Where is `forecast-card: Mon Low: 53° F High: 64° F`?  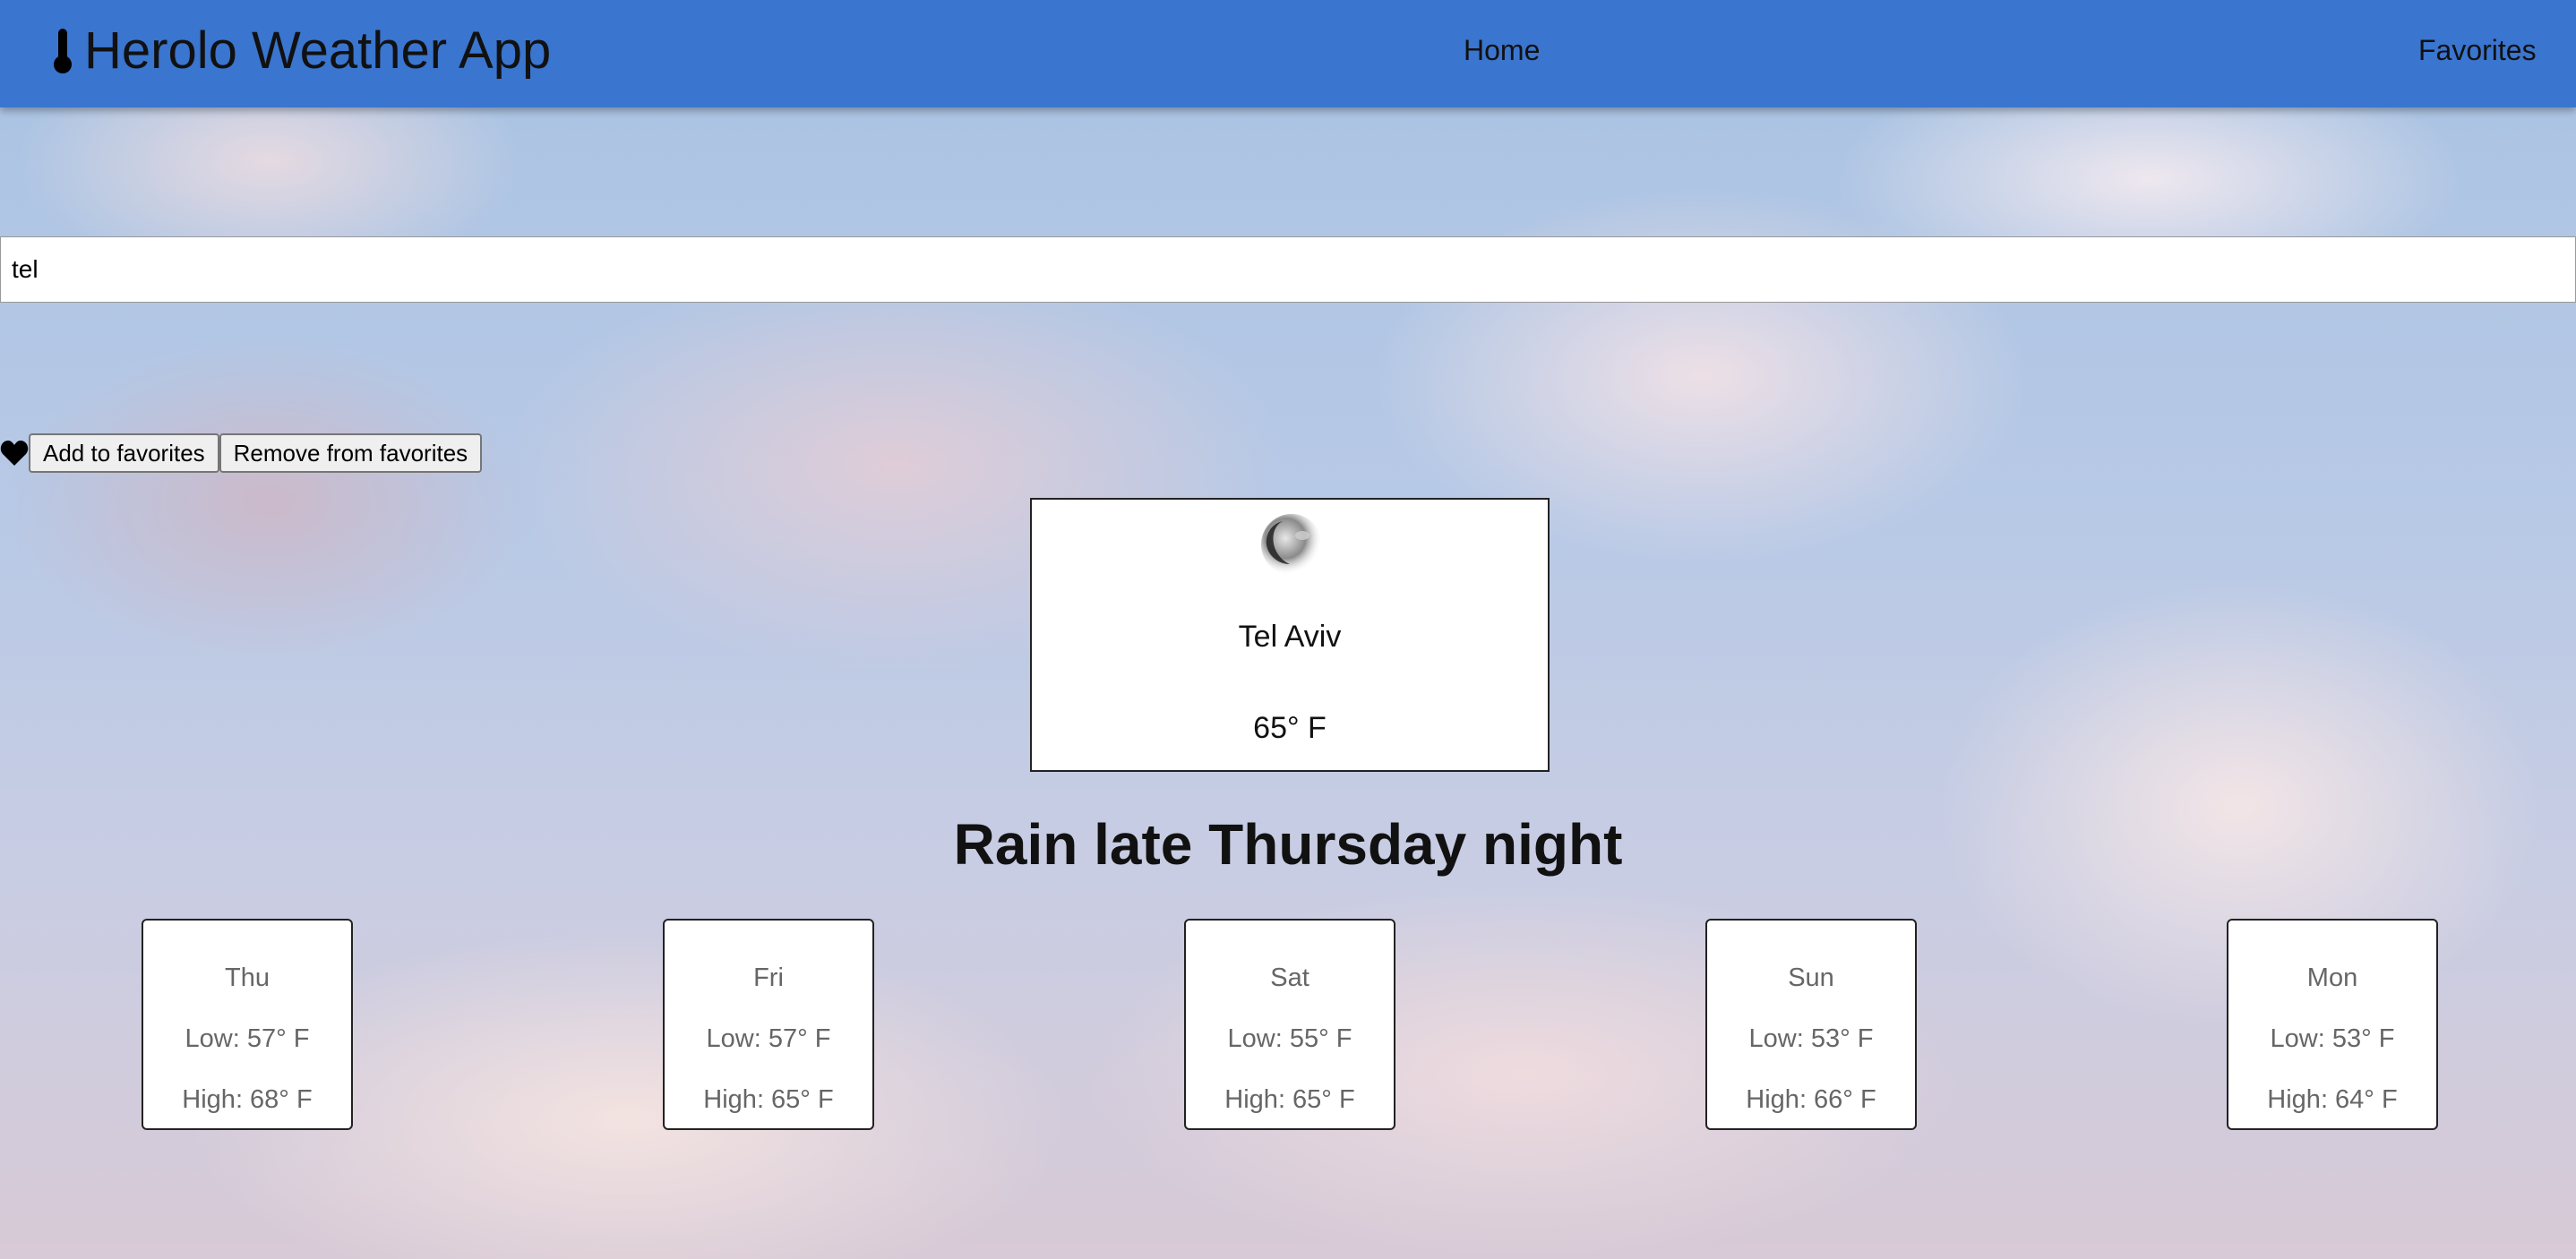 forecast-card: Mon Low: 53° F High: 64° F is located at coordinates (2332, 1024).